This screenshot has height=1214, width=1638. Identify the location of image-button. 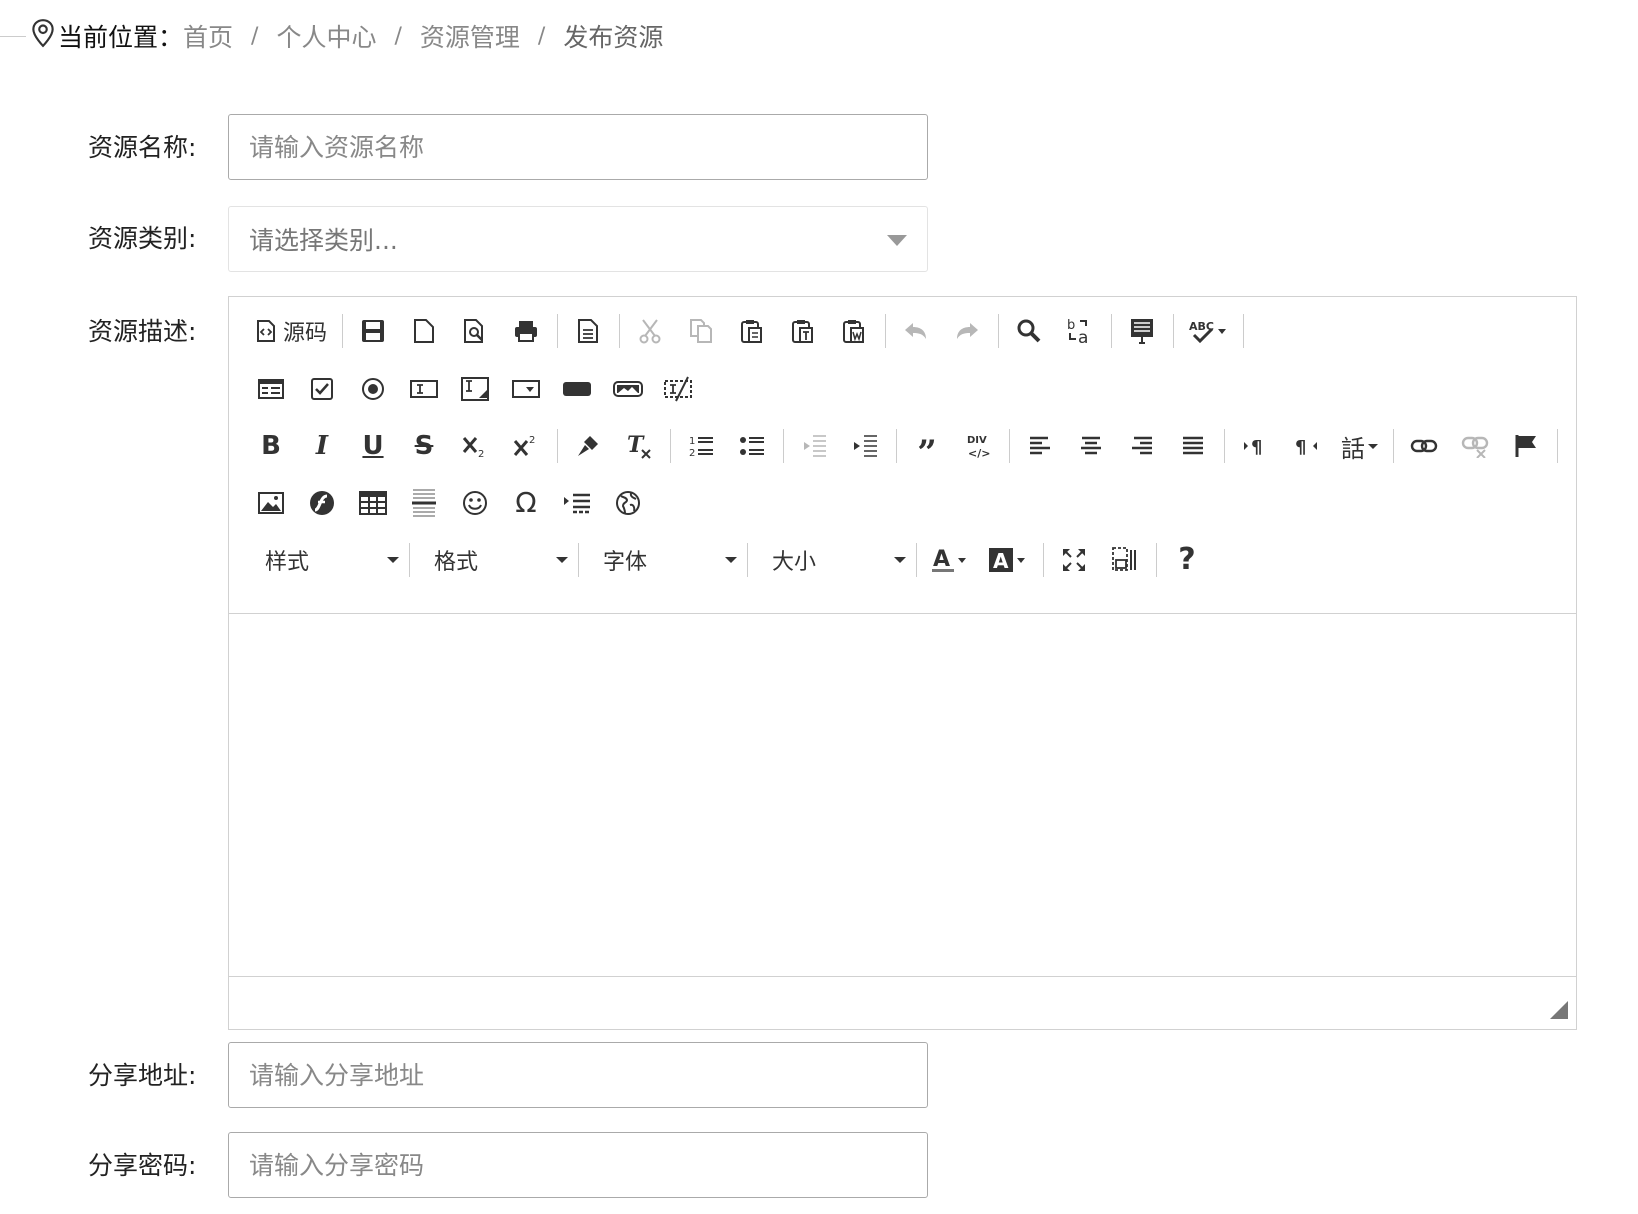
(271, 503).